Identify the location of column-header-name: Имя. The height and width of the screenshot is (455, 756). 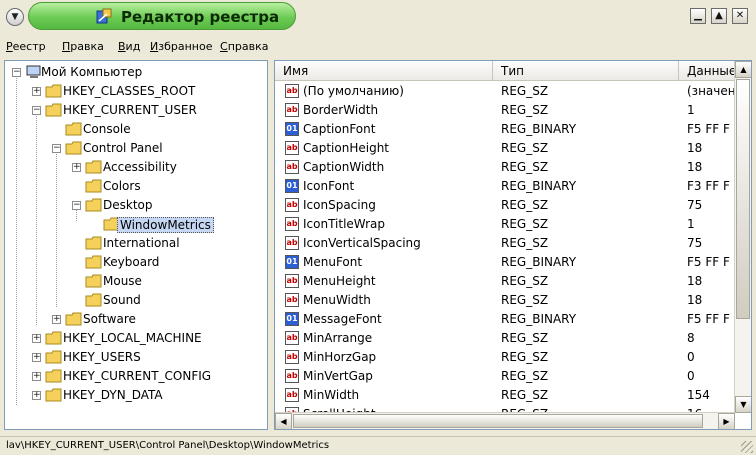
(384, 71).